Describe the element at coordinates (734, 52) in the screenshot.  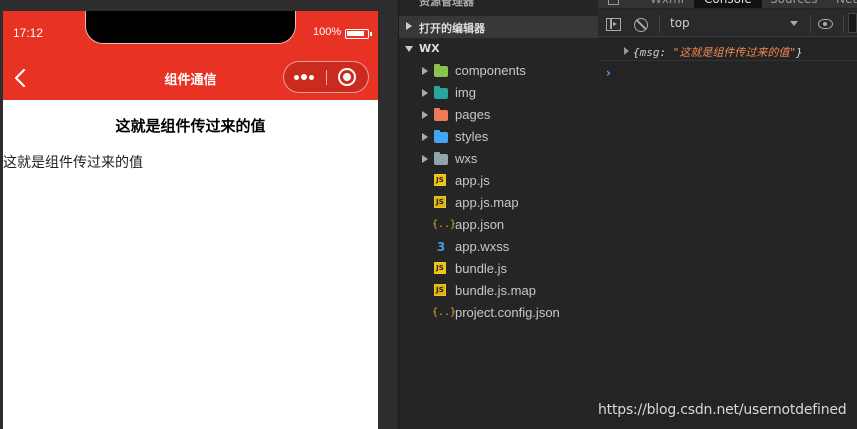
I see `log-value: "这就是组件传过来的值"` at that location.